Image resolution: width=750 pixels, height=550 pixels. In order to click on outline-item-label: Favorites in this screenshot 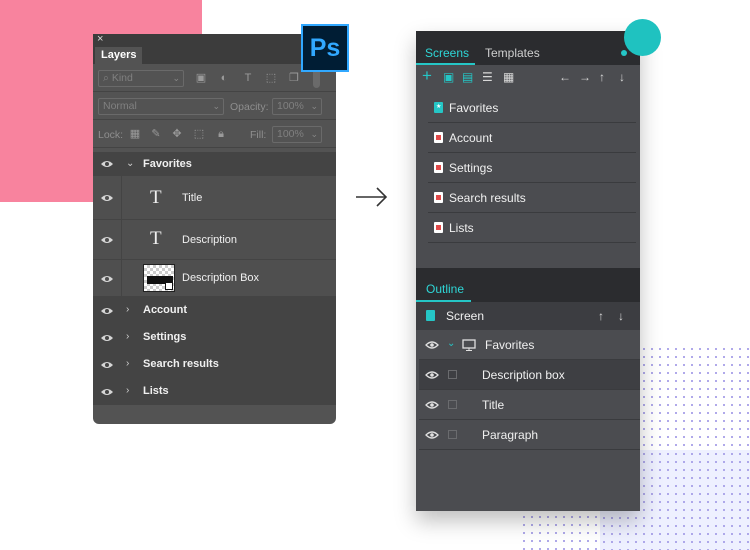, I will do `click(510, 345)`.